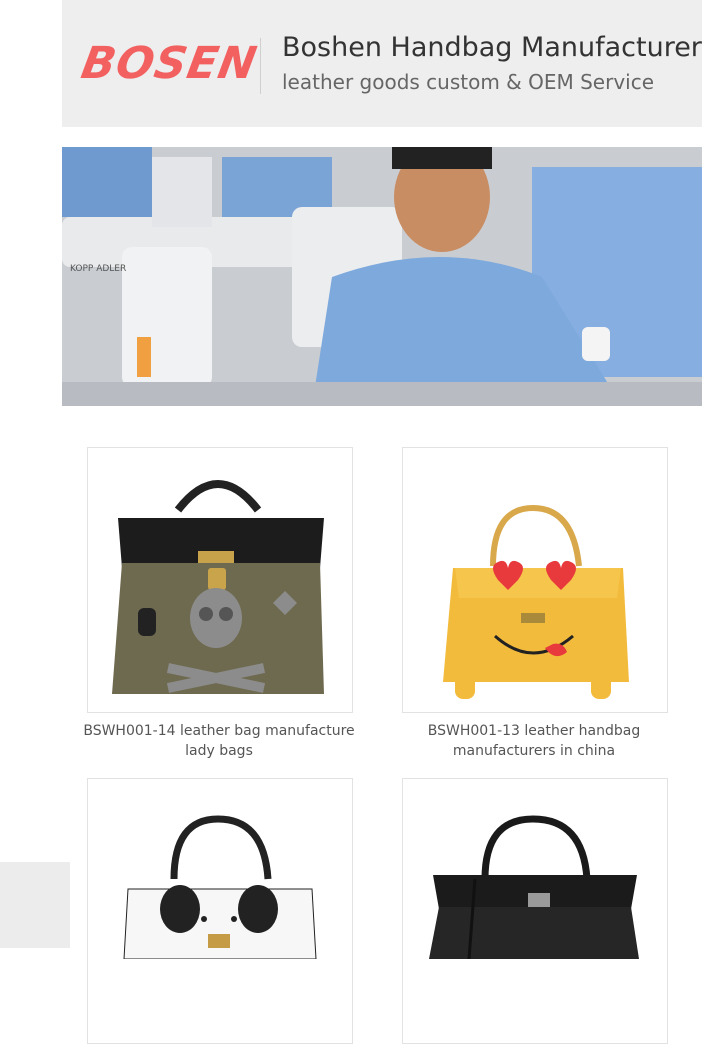 The image size is (712, 1044). I want to click on header-divider, so click(260, 66).